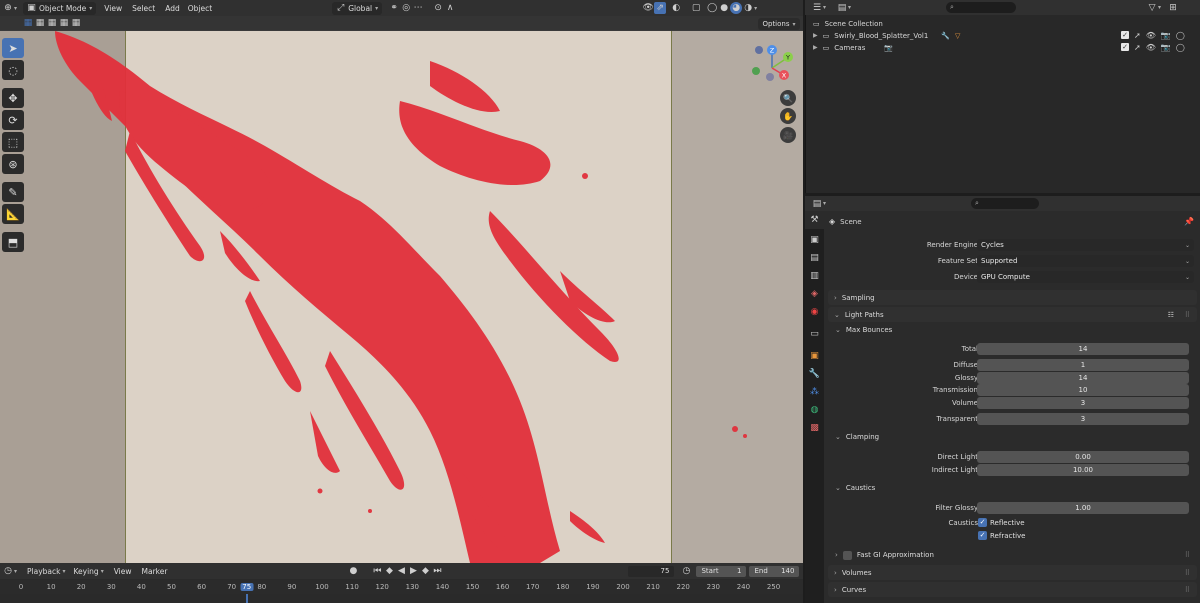  What do you see at coordinates (1137, 47) in the screenshot?
I see `selectable-icon: ➚` at bounding box center [1137, 47].